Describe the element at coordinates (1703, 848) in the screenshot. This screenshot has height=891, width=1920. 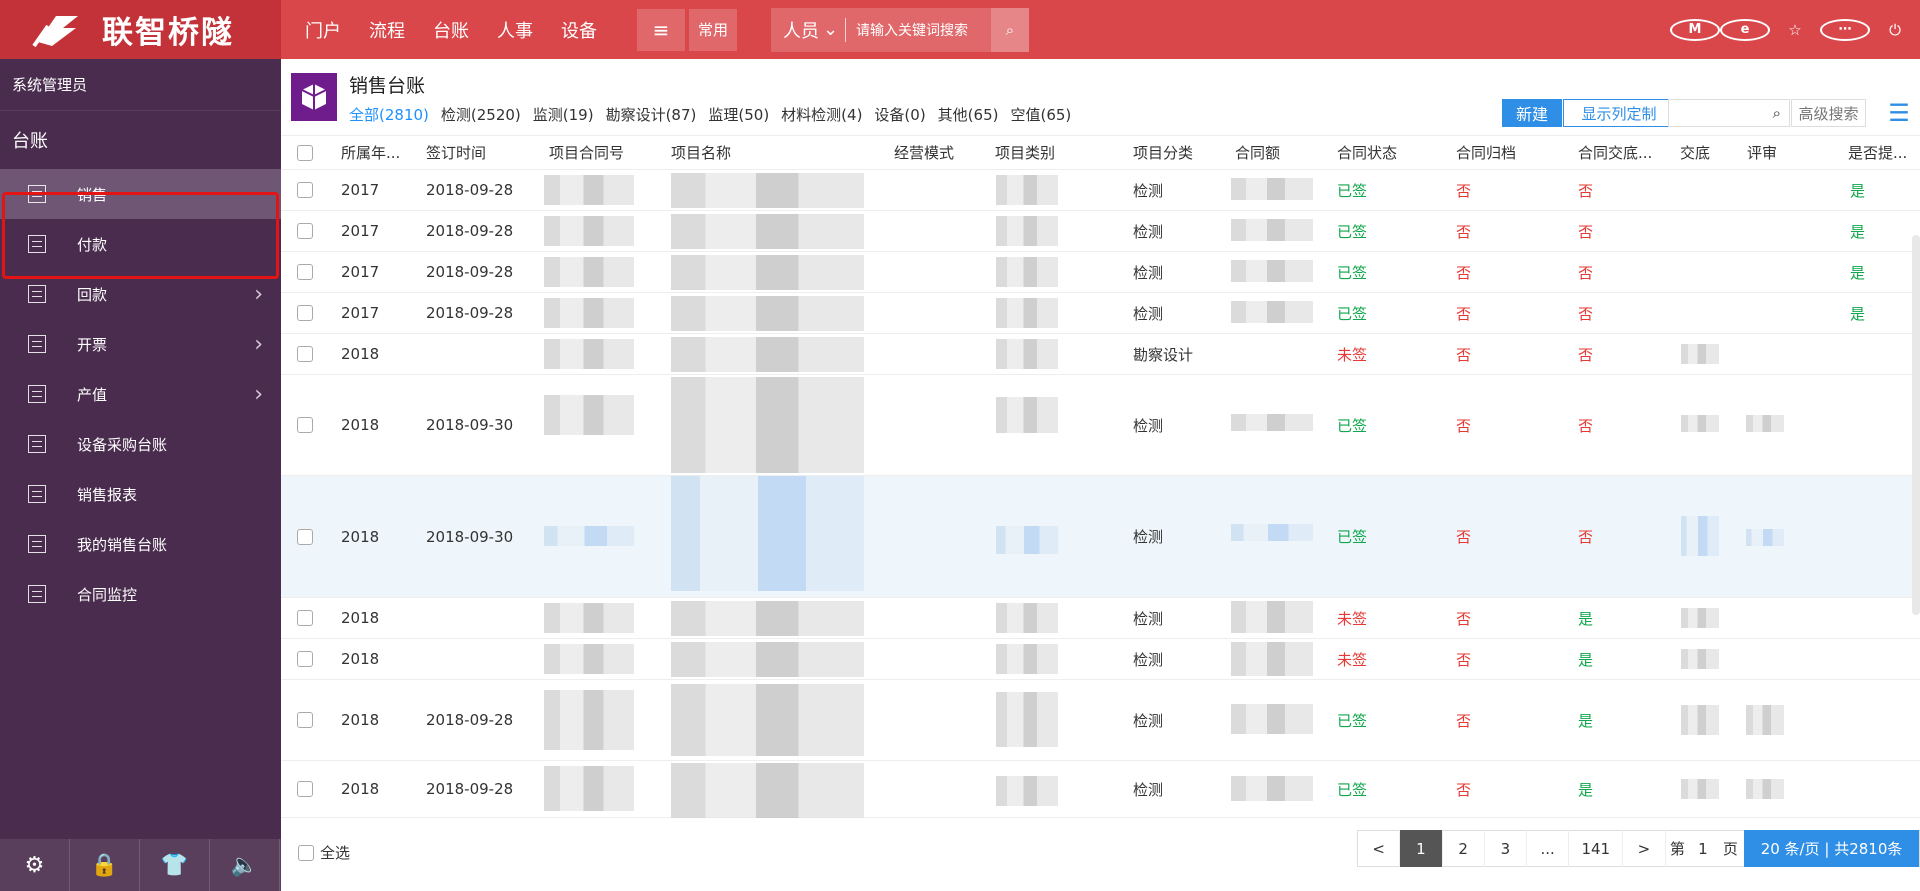
I see `page-jump-input: 1` at that location.